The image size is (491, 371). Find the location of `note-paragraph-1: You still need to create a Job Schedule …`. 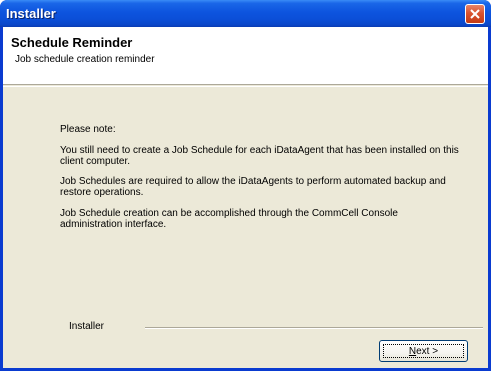

note-paragraph-1: You still need to create a Job Schedule … is located at coordinates (259, 156).